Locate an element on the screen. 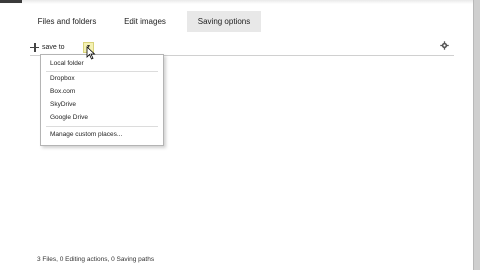 The width and height of the screenshot is (480, 270). menu-item-local-folder: Local folder is located at coordinates (67, 63).